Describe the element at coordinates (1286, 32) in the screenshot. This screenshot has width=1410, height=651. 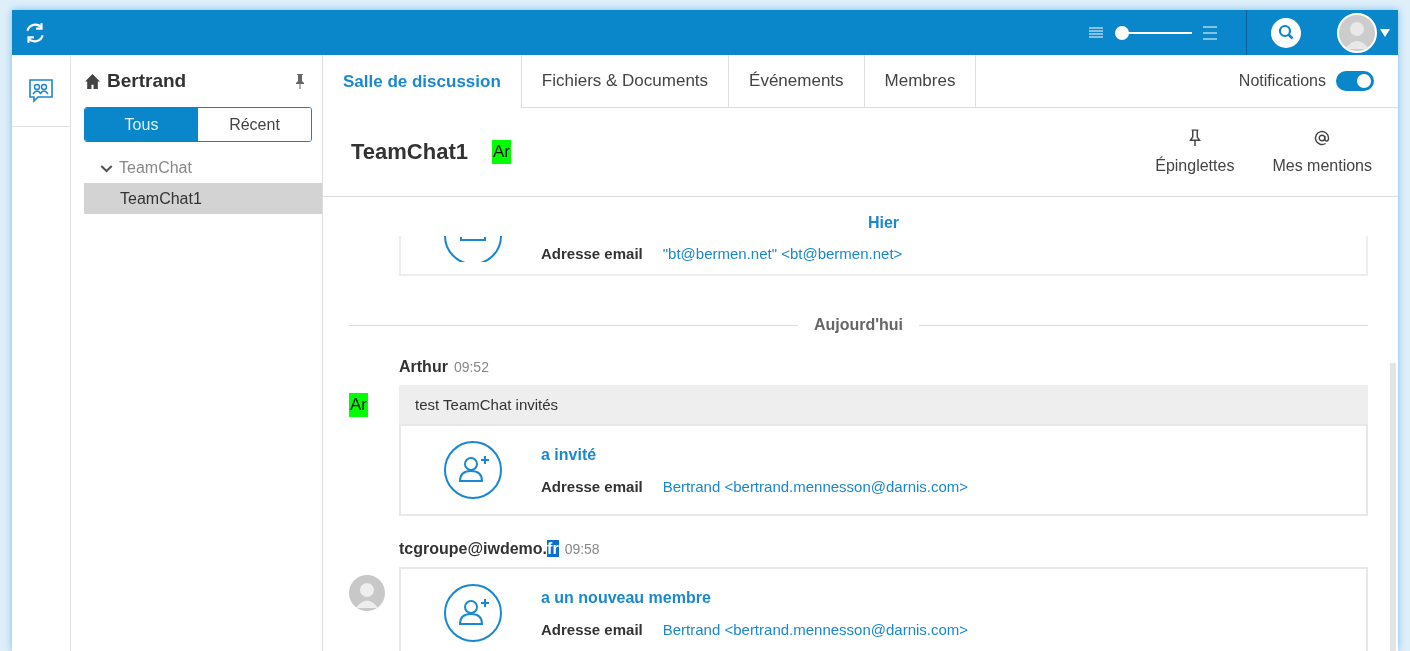
I see `search-icon` at that location.